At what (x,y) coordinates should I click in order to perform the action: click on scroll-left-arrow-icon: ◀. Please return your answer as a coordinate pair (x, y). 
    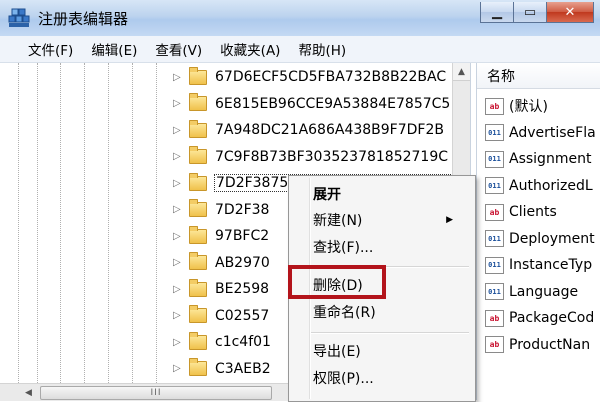
    Looking at the image, I should click on (28, 392).